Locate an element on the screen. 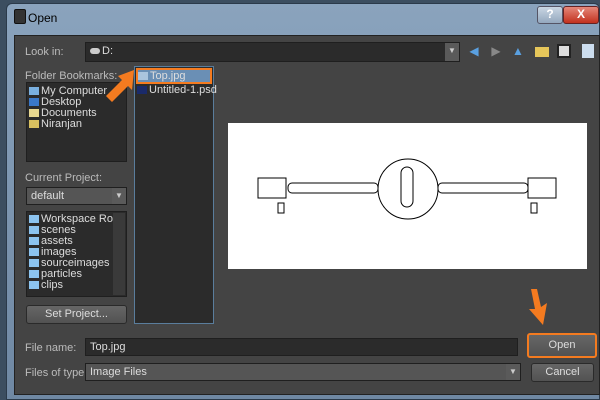 Image resolution: width=600 pixels, height=400 pixels. back-icon: ◀ is located at coordinates (474, 51).